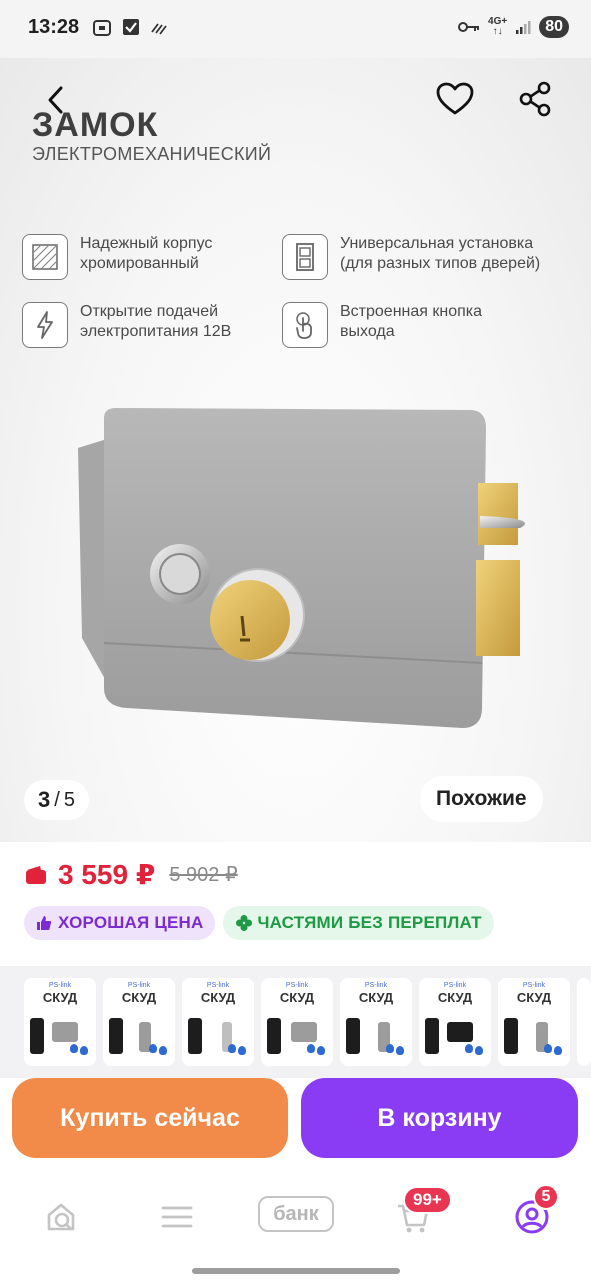  I want to click on price-row: 3 559 ₽ 5 902 ₽, so click(131, 874).